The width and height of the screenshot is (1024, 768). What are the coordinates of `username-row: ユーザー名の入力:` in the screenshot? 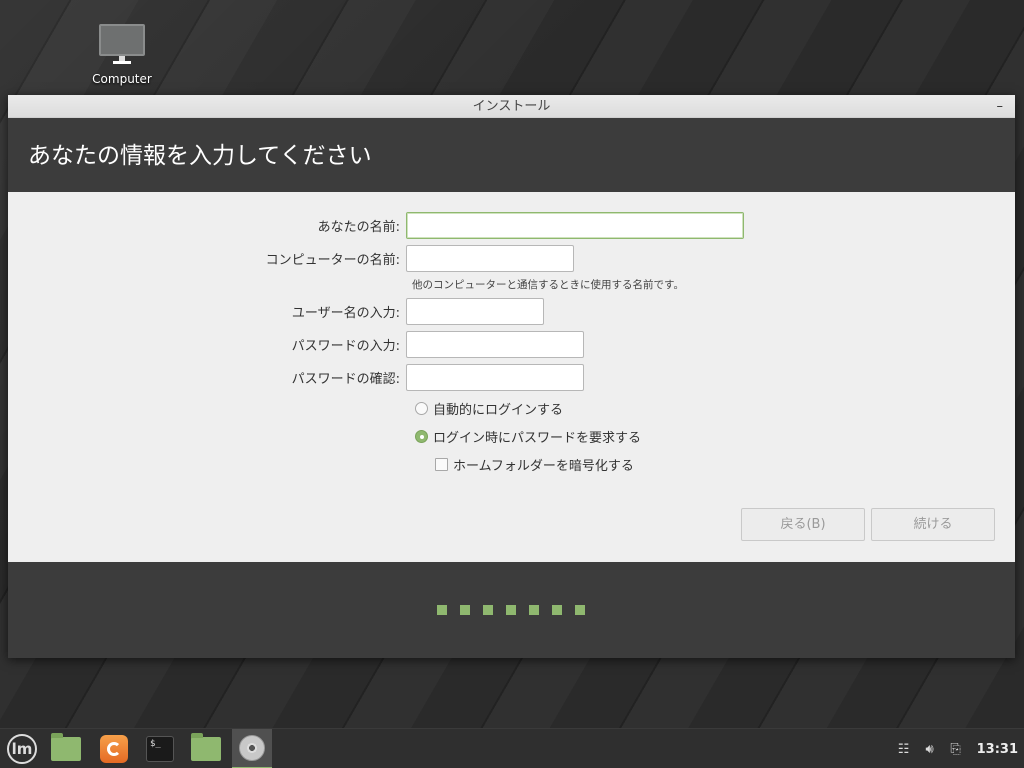 It's located at (276, 311).